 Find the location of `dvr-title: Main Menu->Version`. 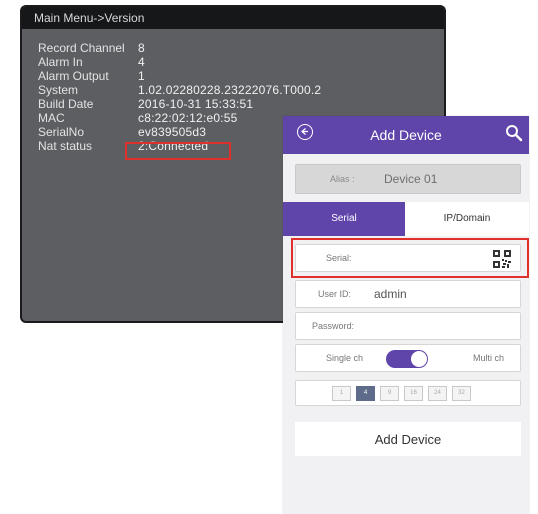

dvr-title: Main Menu->Version is located at coordinates (233, 18).